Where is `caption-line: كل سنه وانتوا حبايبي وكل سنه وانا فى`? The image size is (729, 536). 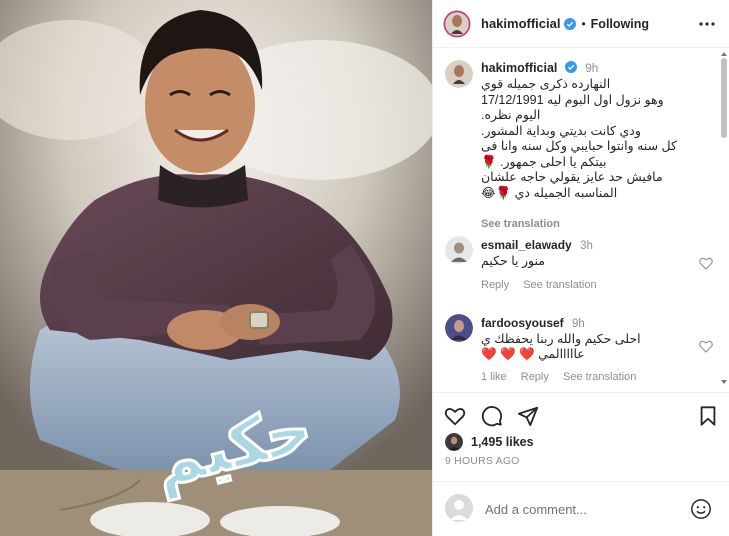
caption-line: كل سنه وانتوا حبايبي وكل سنه وانا فى is located at coordinates (579, 146).